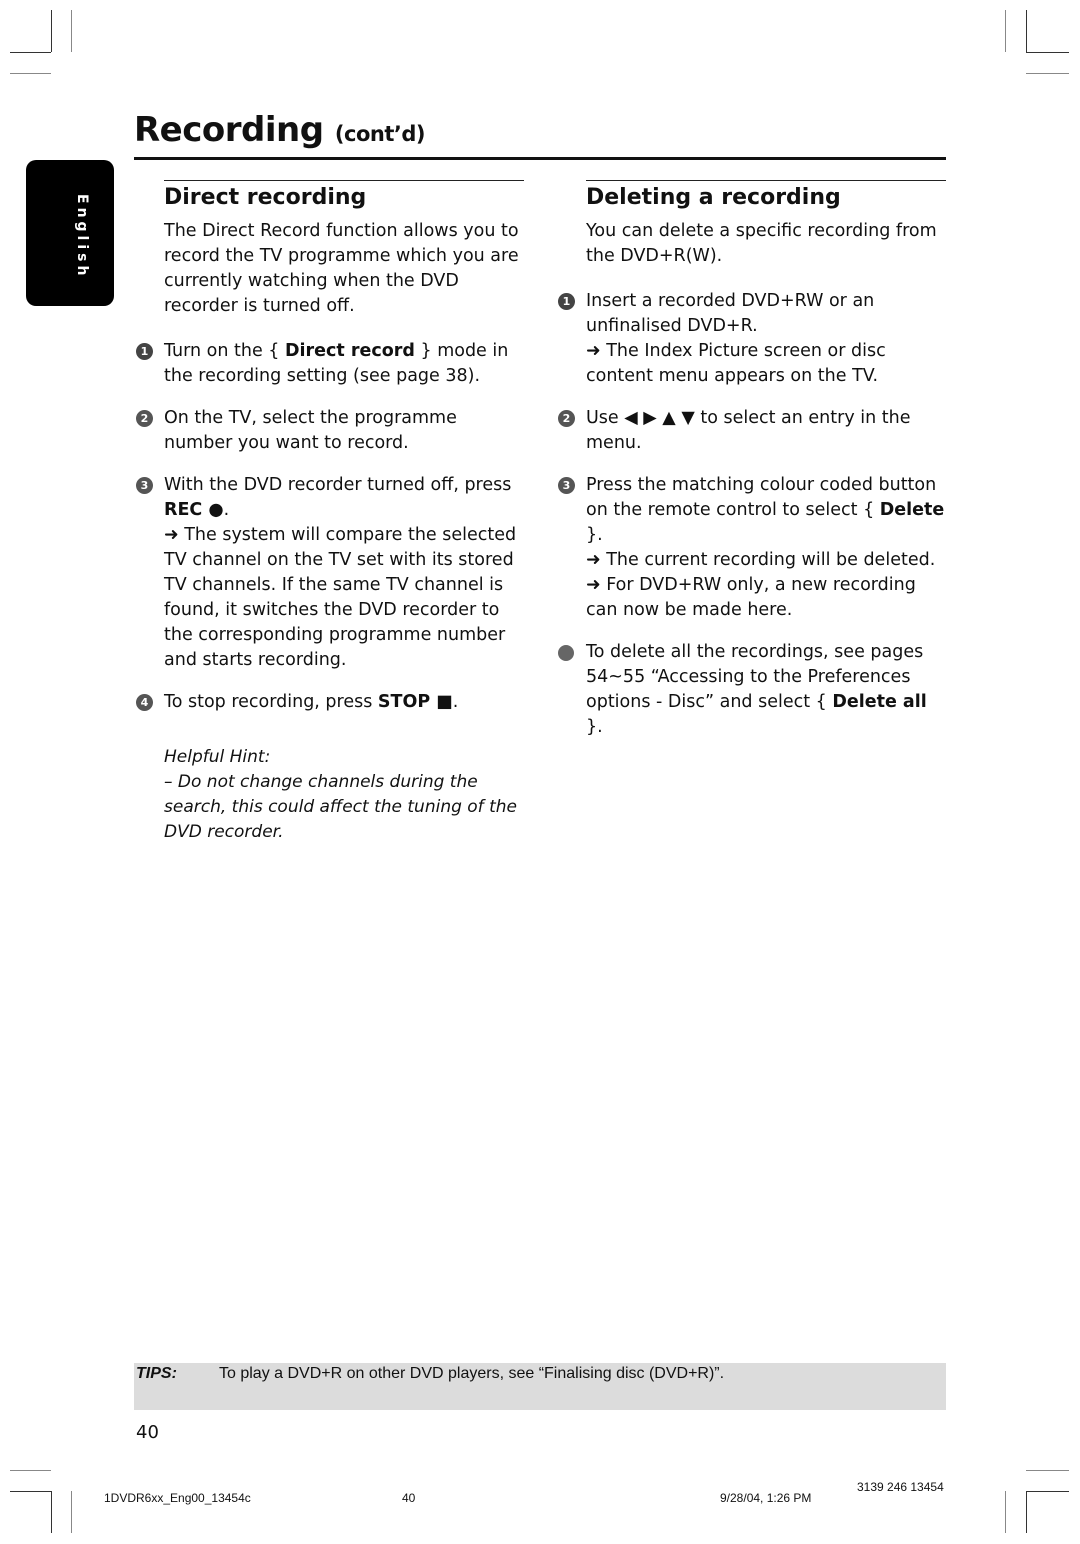  Describe the element at coordinates (70, 233) in the screenshot. I see `language-tab: English` at that location.